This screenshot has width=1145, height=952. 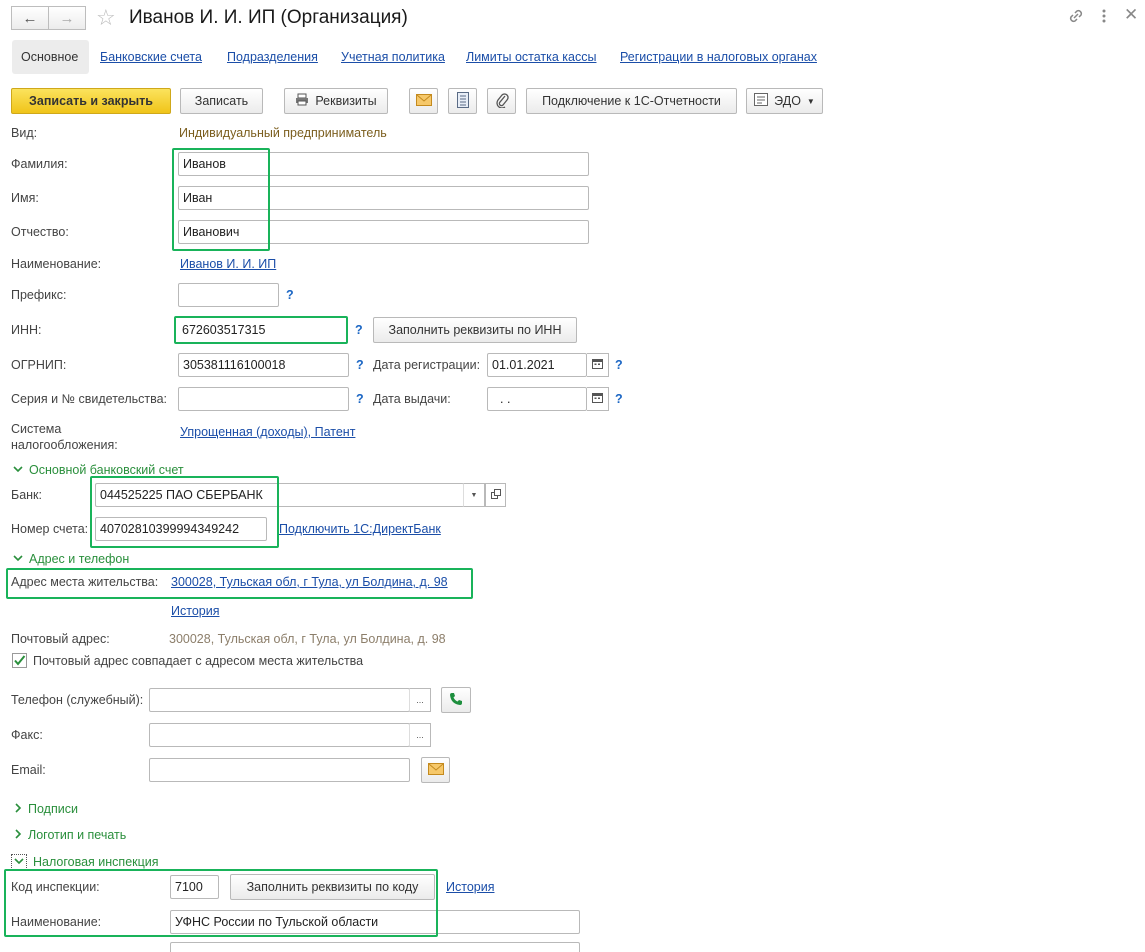 I want to click on email-label: Email:, so click(x=28, y=770).